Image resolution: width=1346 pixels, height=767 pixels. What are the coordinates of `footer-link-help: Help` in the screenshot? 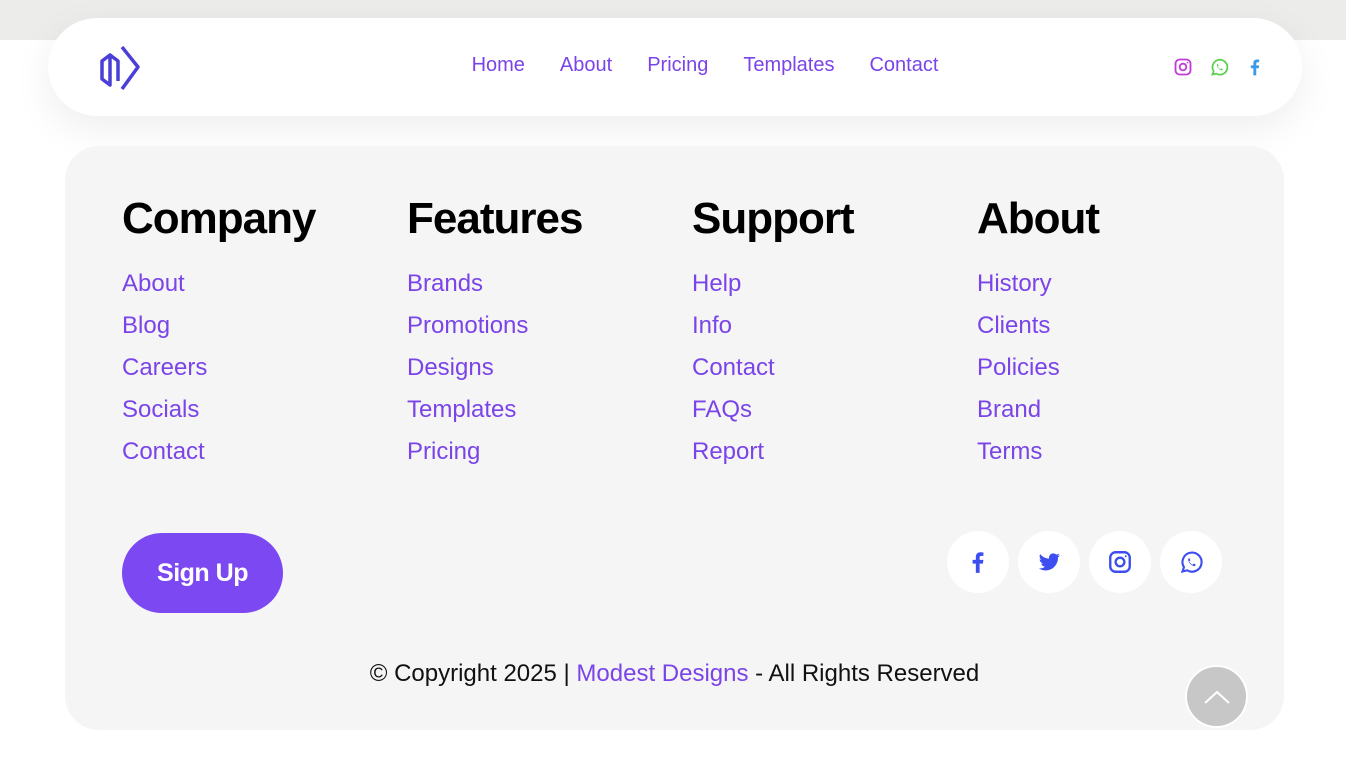 It's located at (822, 284).